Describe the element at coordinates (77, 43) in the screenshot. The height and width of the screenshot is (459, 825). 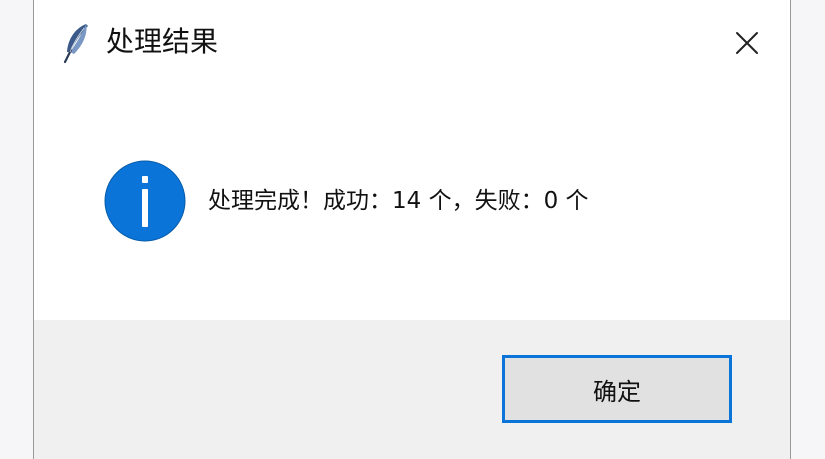
I see `feather-icon` at that location.